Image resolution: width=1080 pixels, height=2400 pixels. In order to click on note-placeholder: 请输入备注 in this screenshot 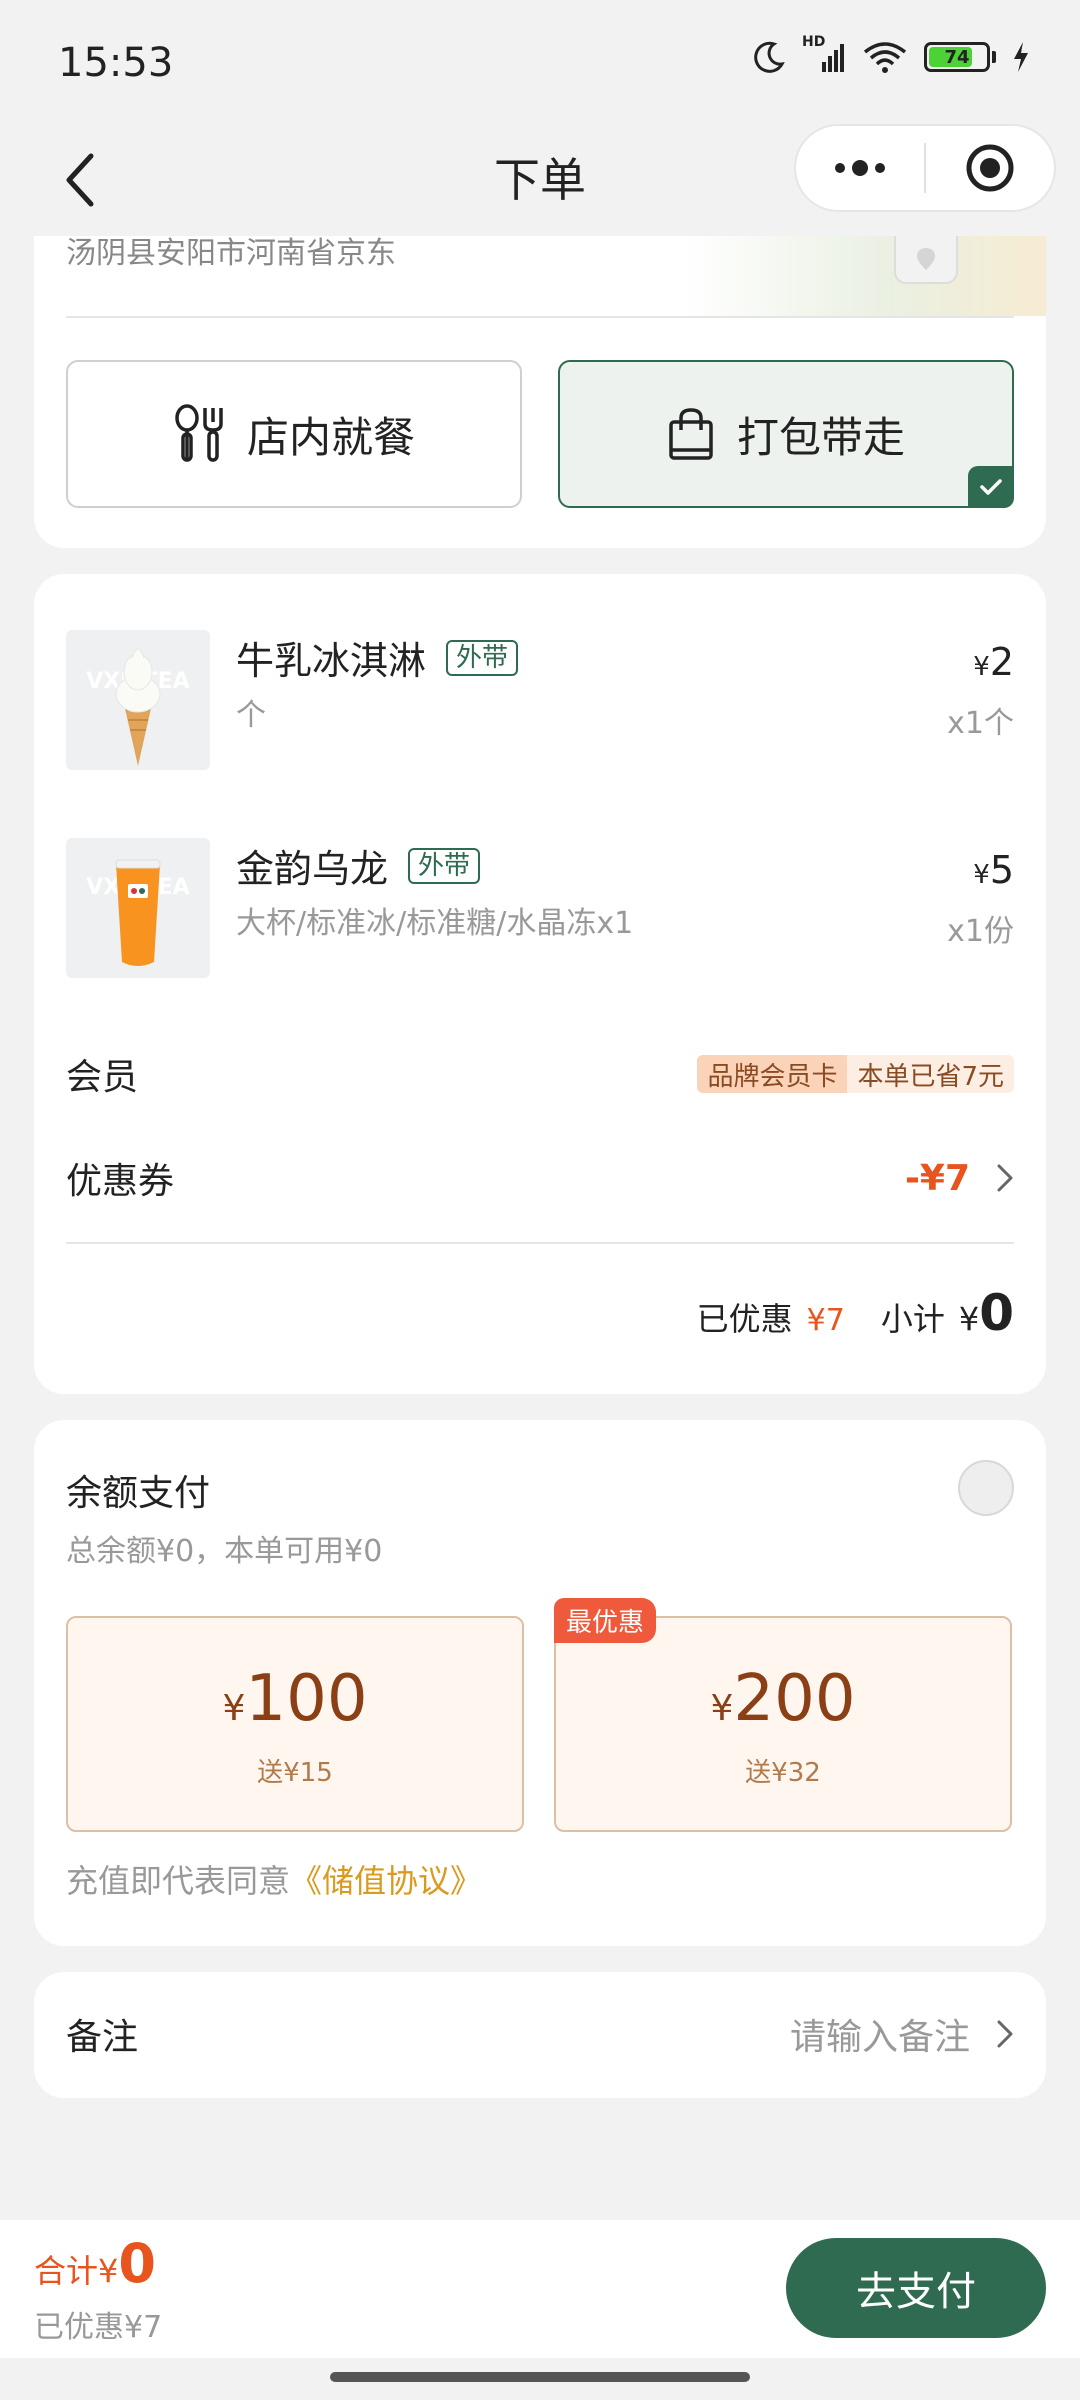, I will do `click(879, 2037)`.